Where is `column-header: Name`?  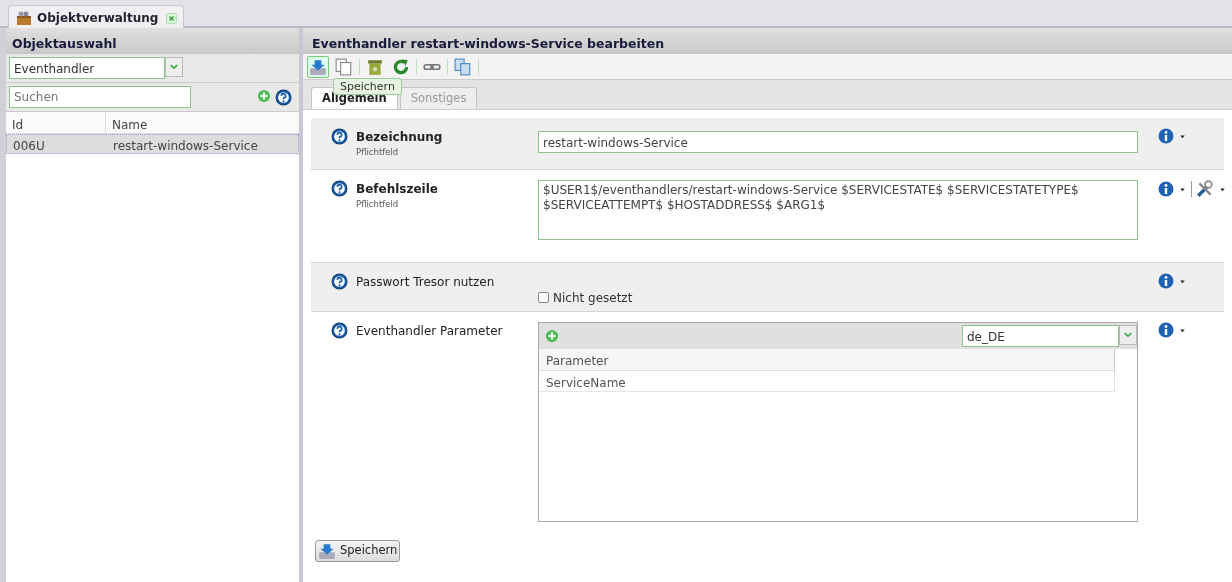
column-header: Name is located at coordinates (130, 122).